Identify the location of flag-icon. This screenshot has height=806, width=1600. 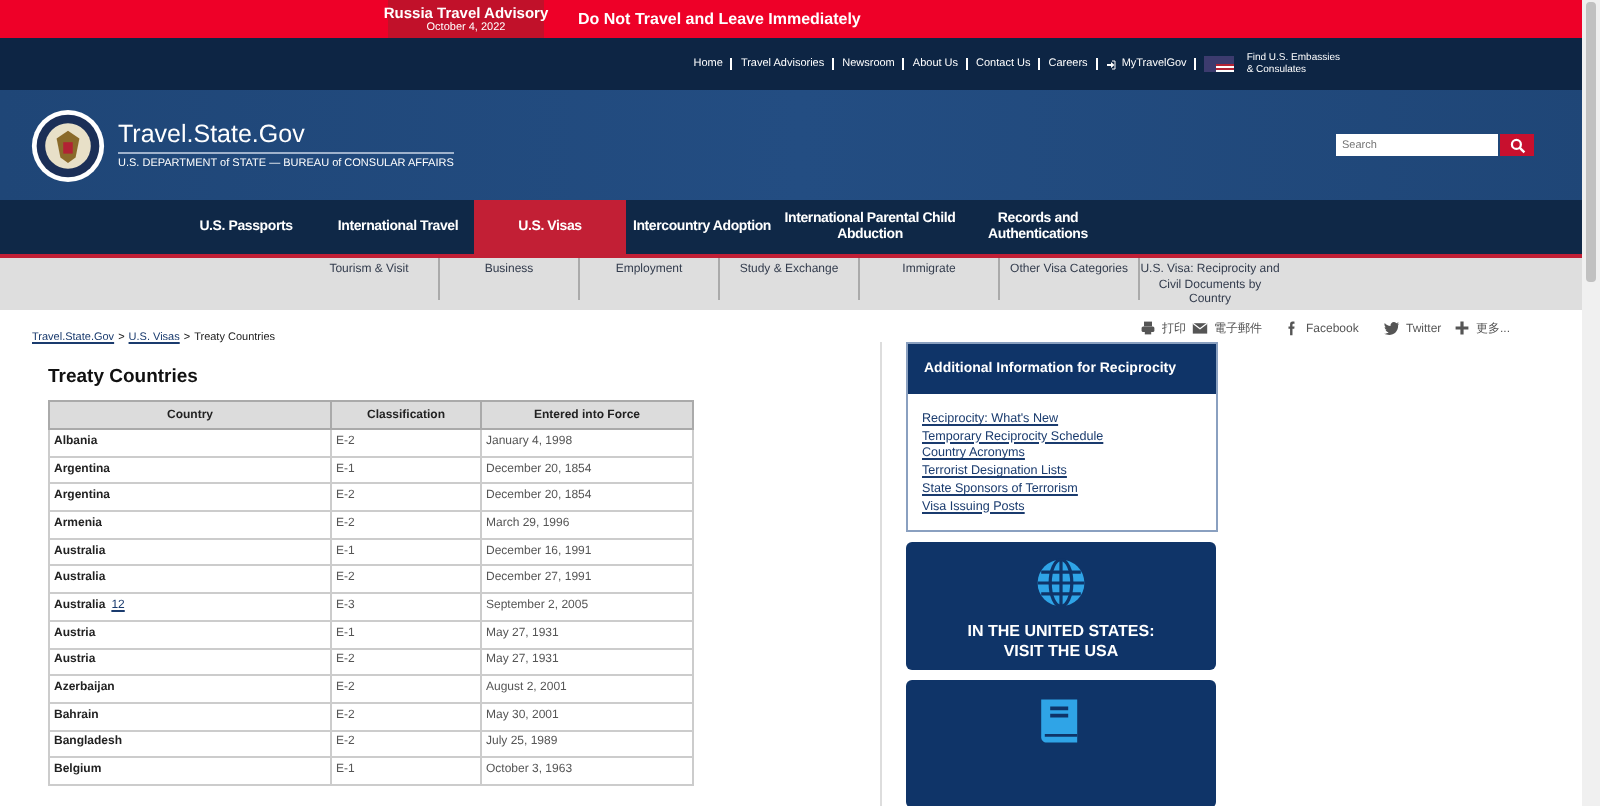
(1219, 64).